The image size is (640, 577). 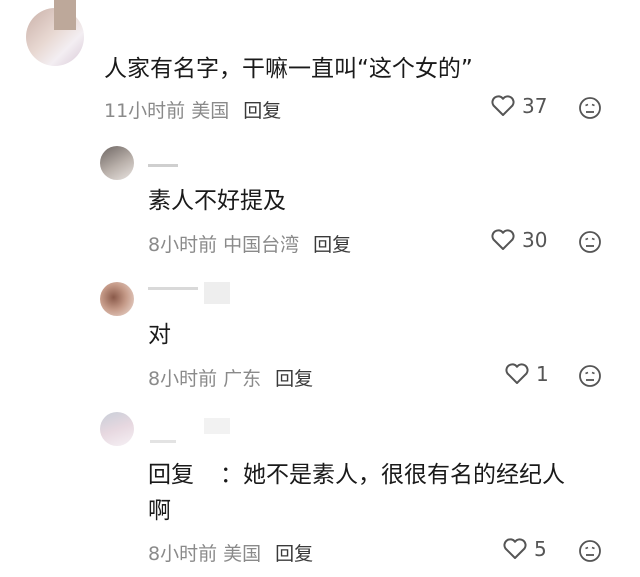 I want to click on like-button: 1, so click(x=526, y=374).